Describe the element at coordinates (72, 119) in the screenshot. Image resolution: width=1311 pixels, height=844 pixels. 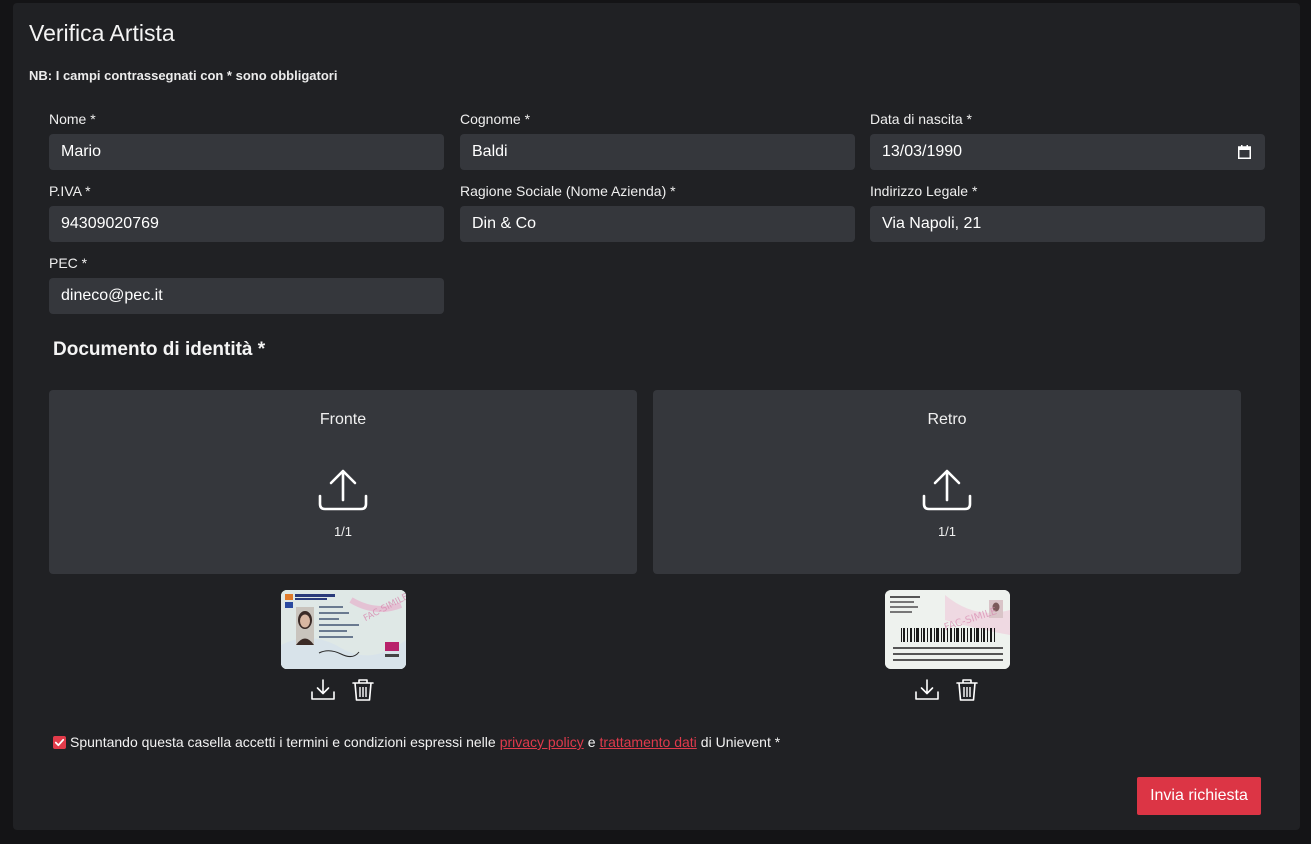
I see `nome-label: Nome *` at that location.